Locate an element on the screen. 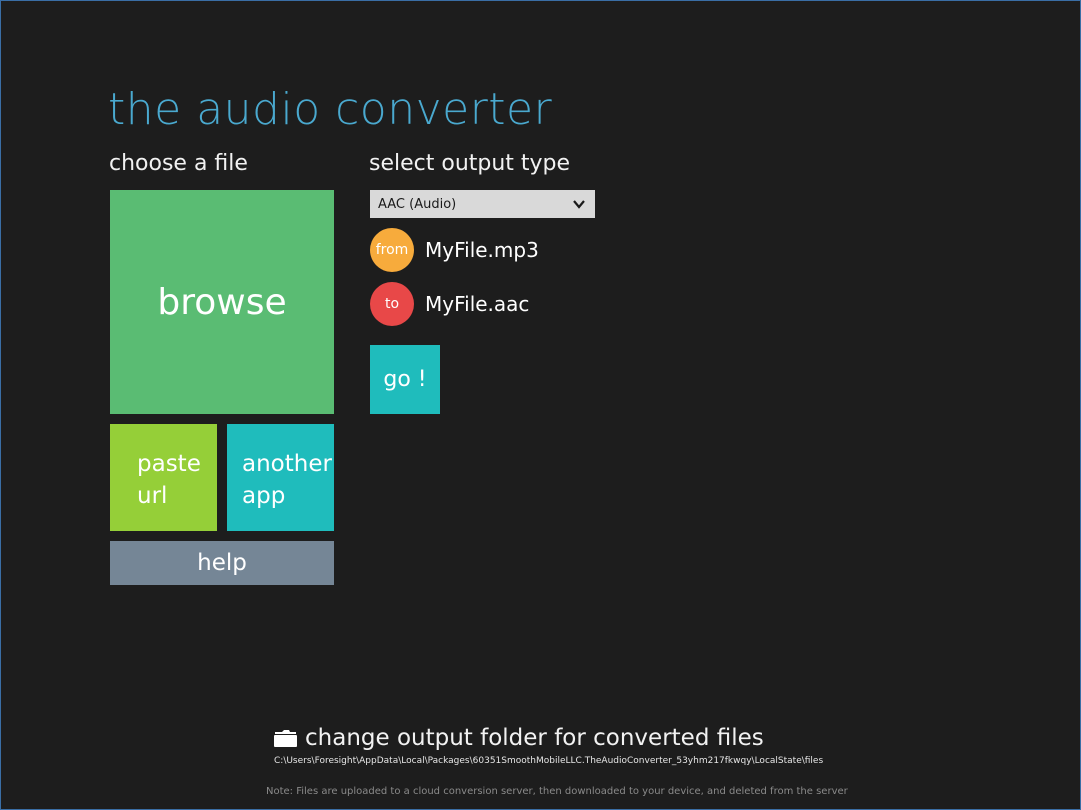 This screenshot has width=1081, height=810. to-badge: to is located at coordinates (392, 304).